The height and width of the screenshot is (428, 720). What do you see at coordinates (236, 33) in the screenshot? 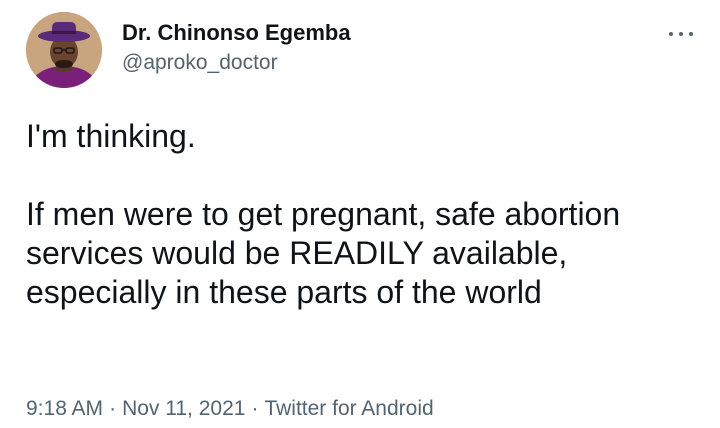
I see `author-display-name: Dr. Chinonso Egemba` at bounding box center [236, 33].